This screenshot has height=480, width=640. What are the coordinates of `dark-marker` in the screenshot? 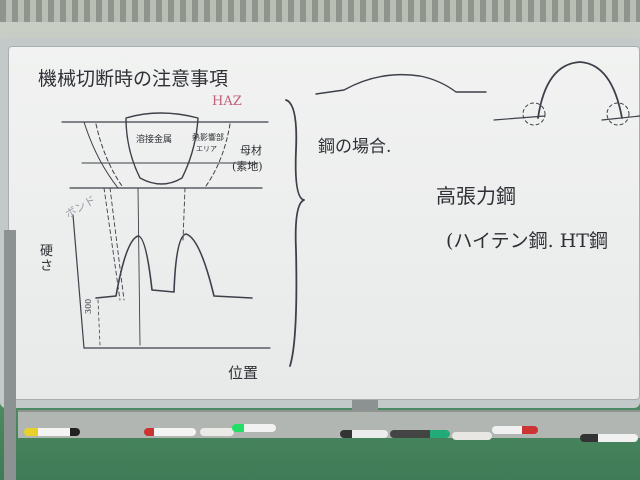 It's located at (420, 434).